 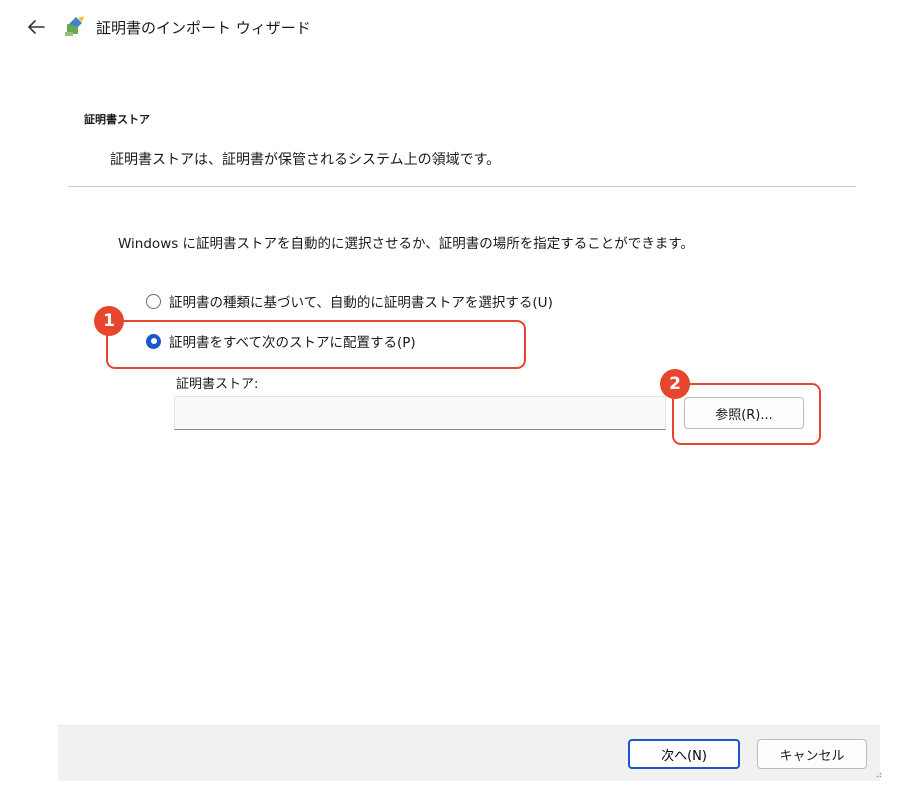 I want to click on next-button: 次へ(N), so click(x=684, y=754).